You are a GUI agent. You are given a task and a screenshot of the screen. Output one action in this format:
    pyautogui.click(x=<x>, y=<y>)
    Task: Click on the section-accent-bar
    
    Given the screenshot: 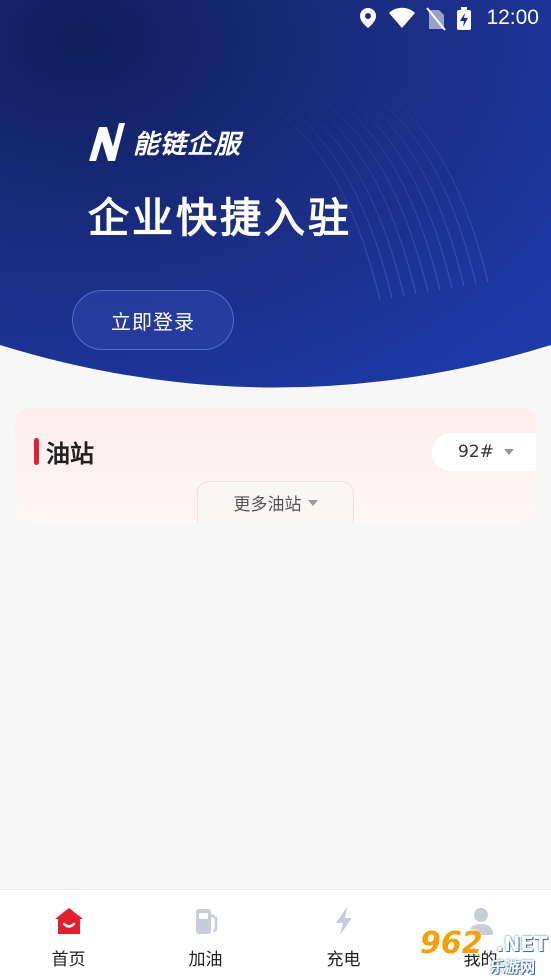 What is the action you would take?
    pyautogui.click(x=36, y=451)
    